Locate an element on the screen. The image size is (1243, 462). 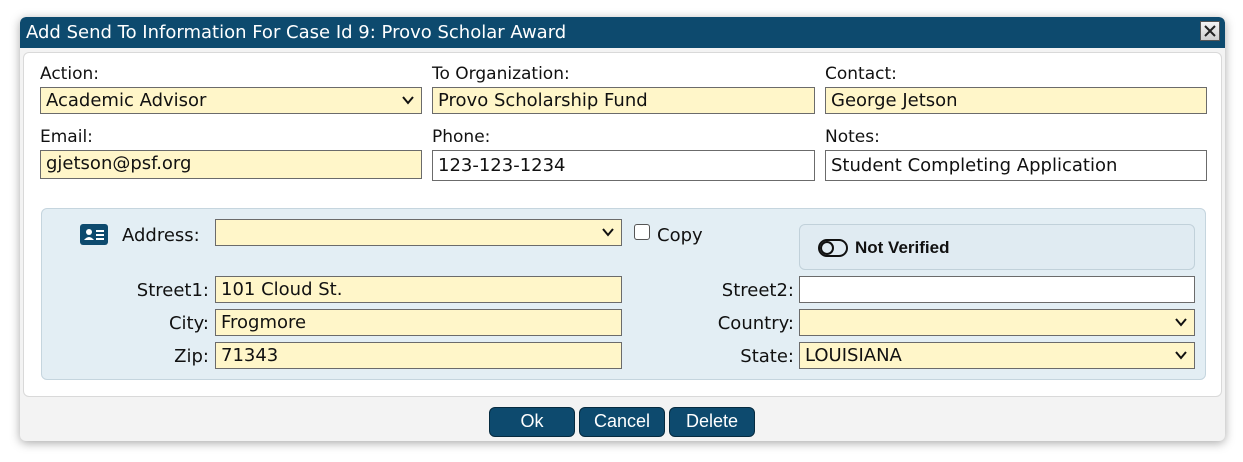
close-icon is located at coordinates (1210, 31).